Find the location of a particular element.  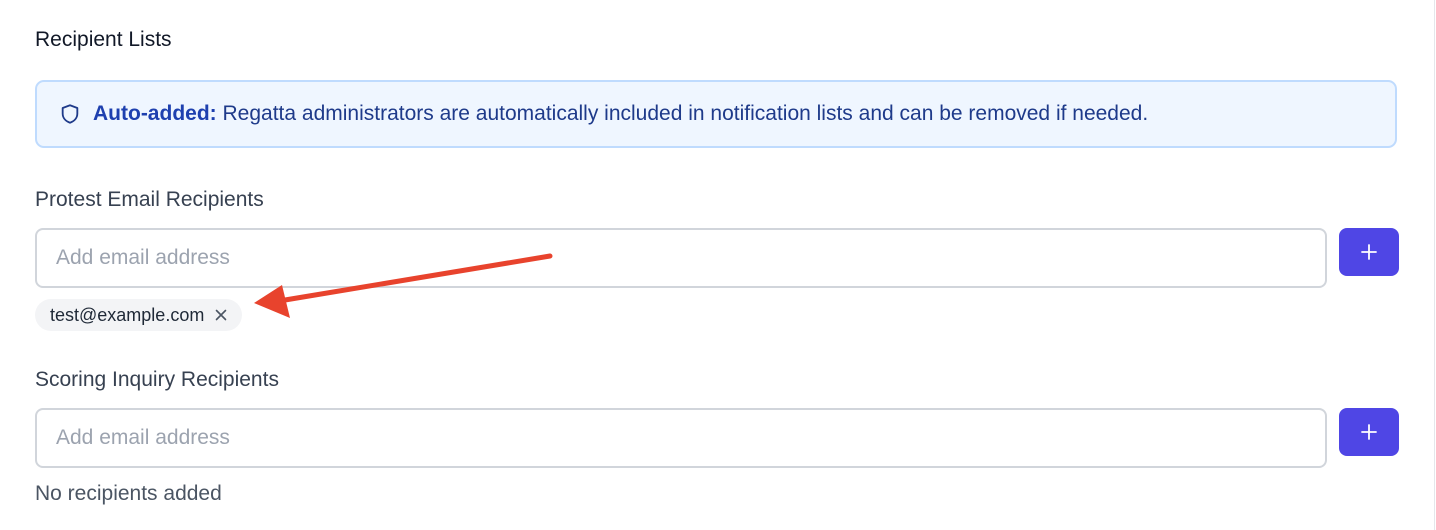

section-title: Recipient Lists is located at coordinates (103, 39).